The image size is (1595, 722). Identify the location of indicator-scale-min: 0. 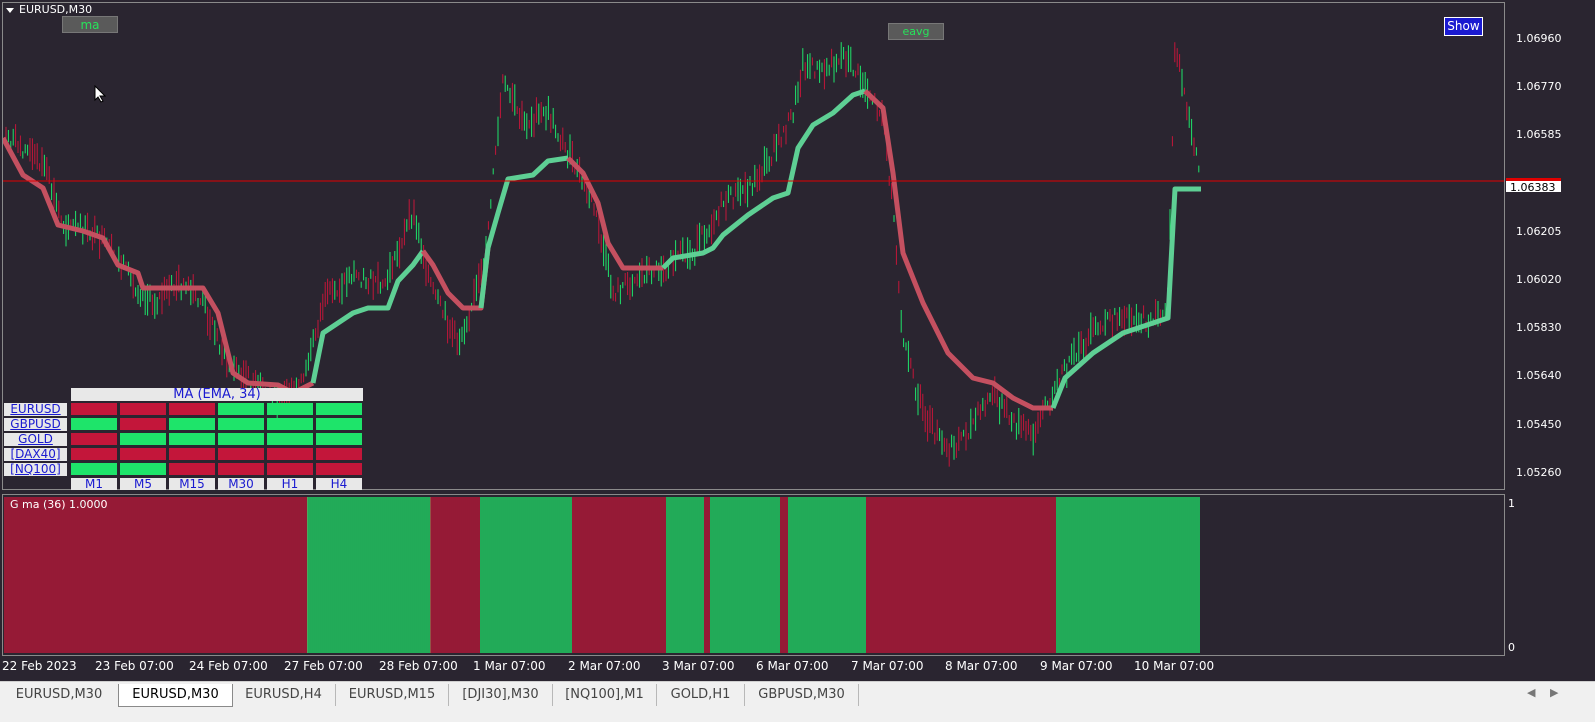
(1511, 647).